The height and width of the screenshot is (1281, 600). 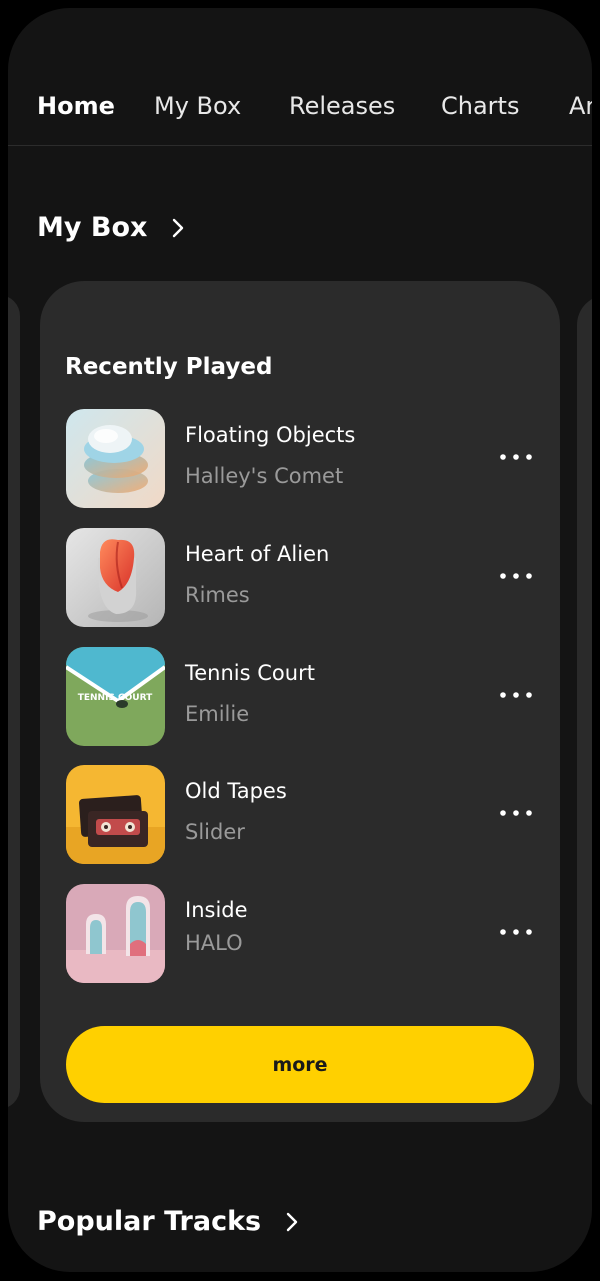 What do you see at coordinates (115, 458) in the screenshot?
I see `floating-objects-cover` at bounding box center [115, 458].